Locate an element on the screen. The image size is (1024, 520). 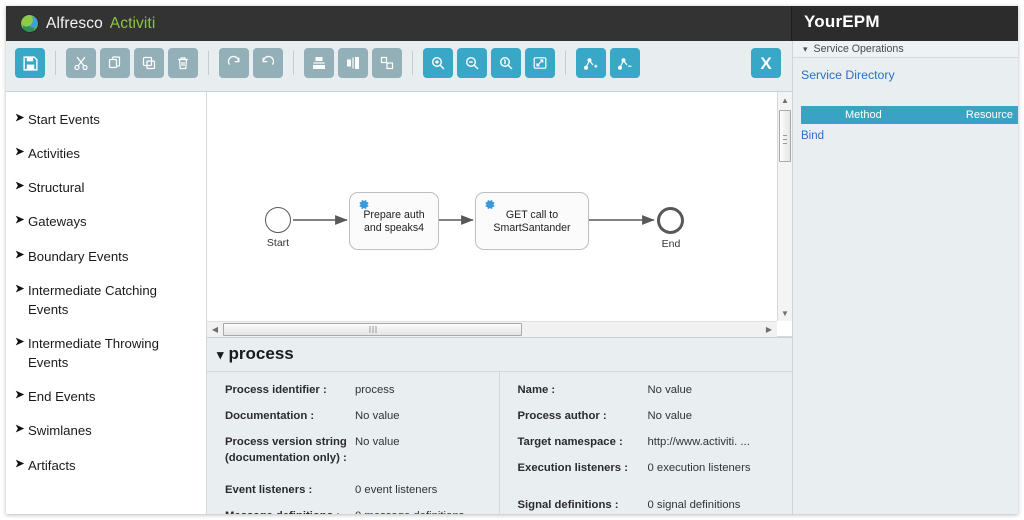
operations-table-header: Method Resource is located at coordinates (909, 115).